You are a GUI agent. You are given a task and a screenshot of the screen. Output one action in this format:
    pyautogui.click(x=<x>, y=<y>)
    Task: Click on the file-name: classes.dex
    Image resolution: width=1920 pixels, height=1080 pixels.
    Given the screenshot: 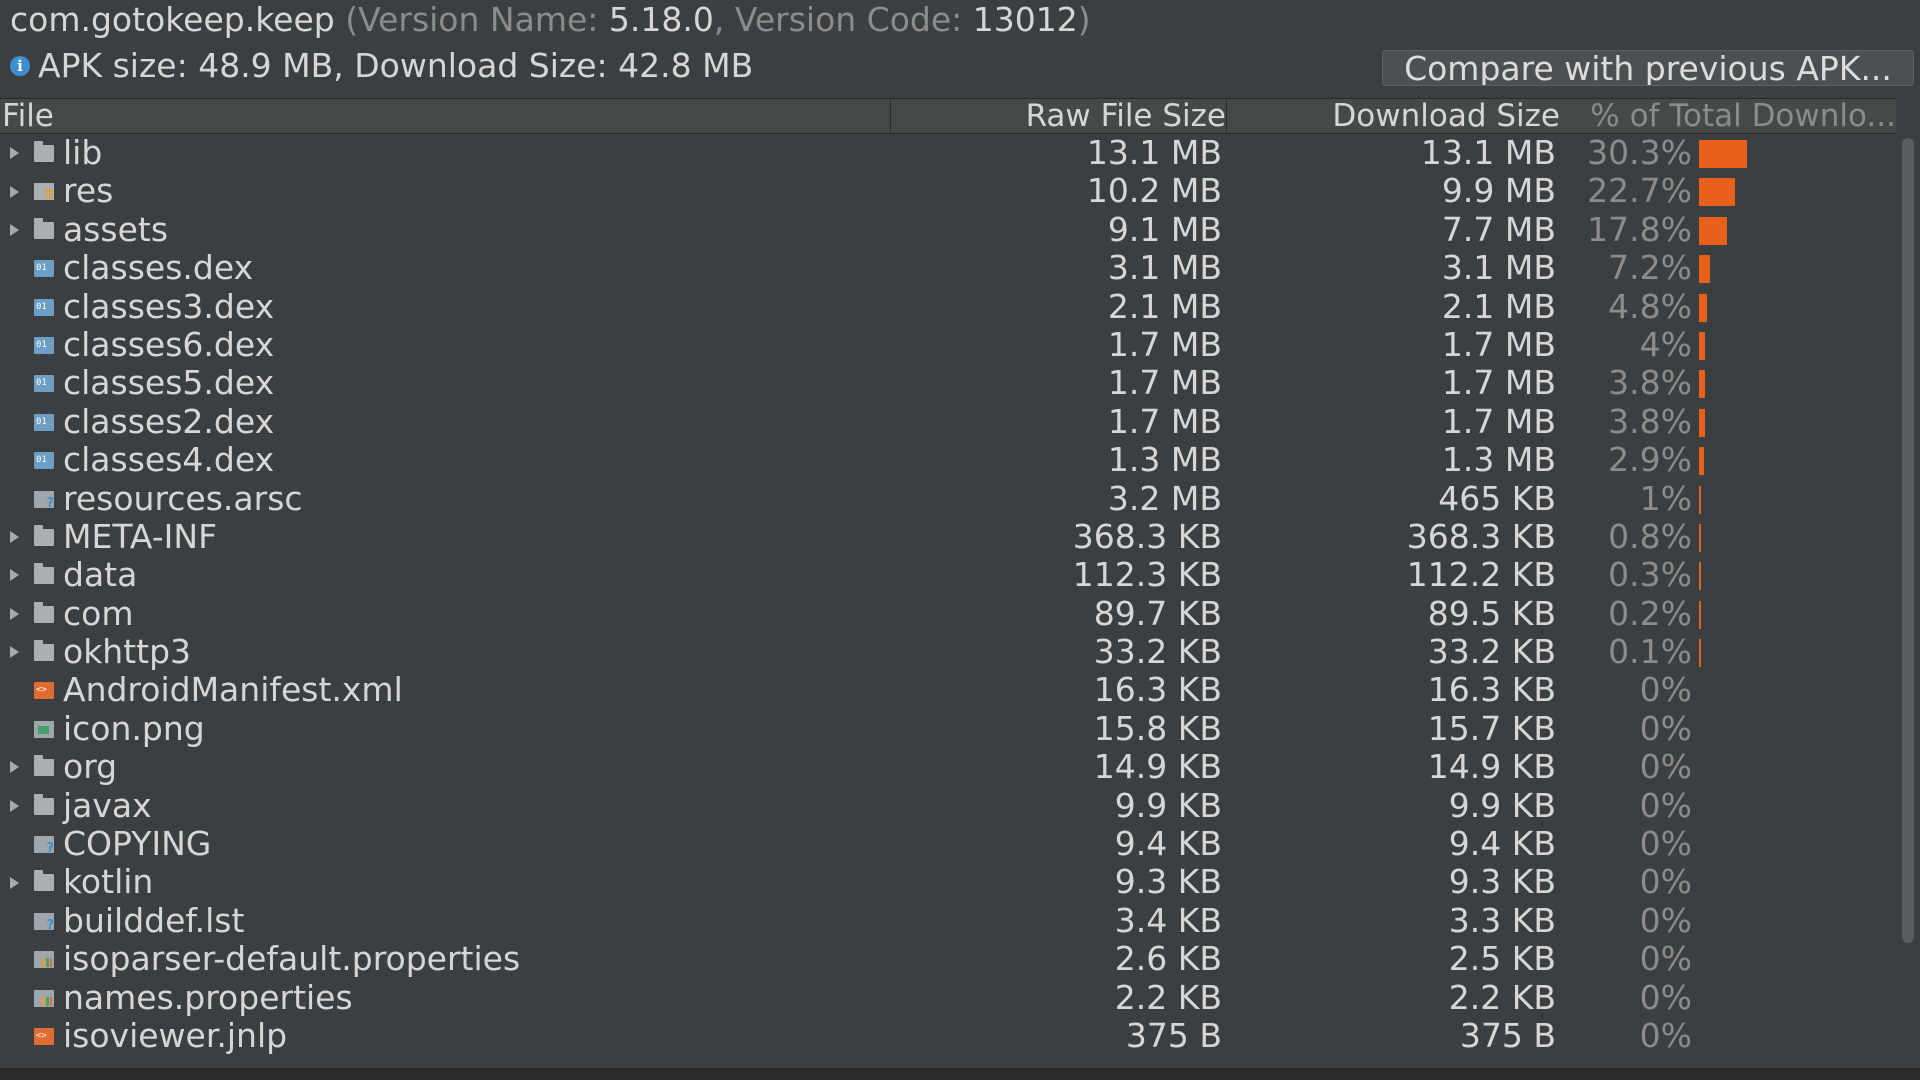 What is the action you would take?
    pyautogui.click(x=158, y=268)
    